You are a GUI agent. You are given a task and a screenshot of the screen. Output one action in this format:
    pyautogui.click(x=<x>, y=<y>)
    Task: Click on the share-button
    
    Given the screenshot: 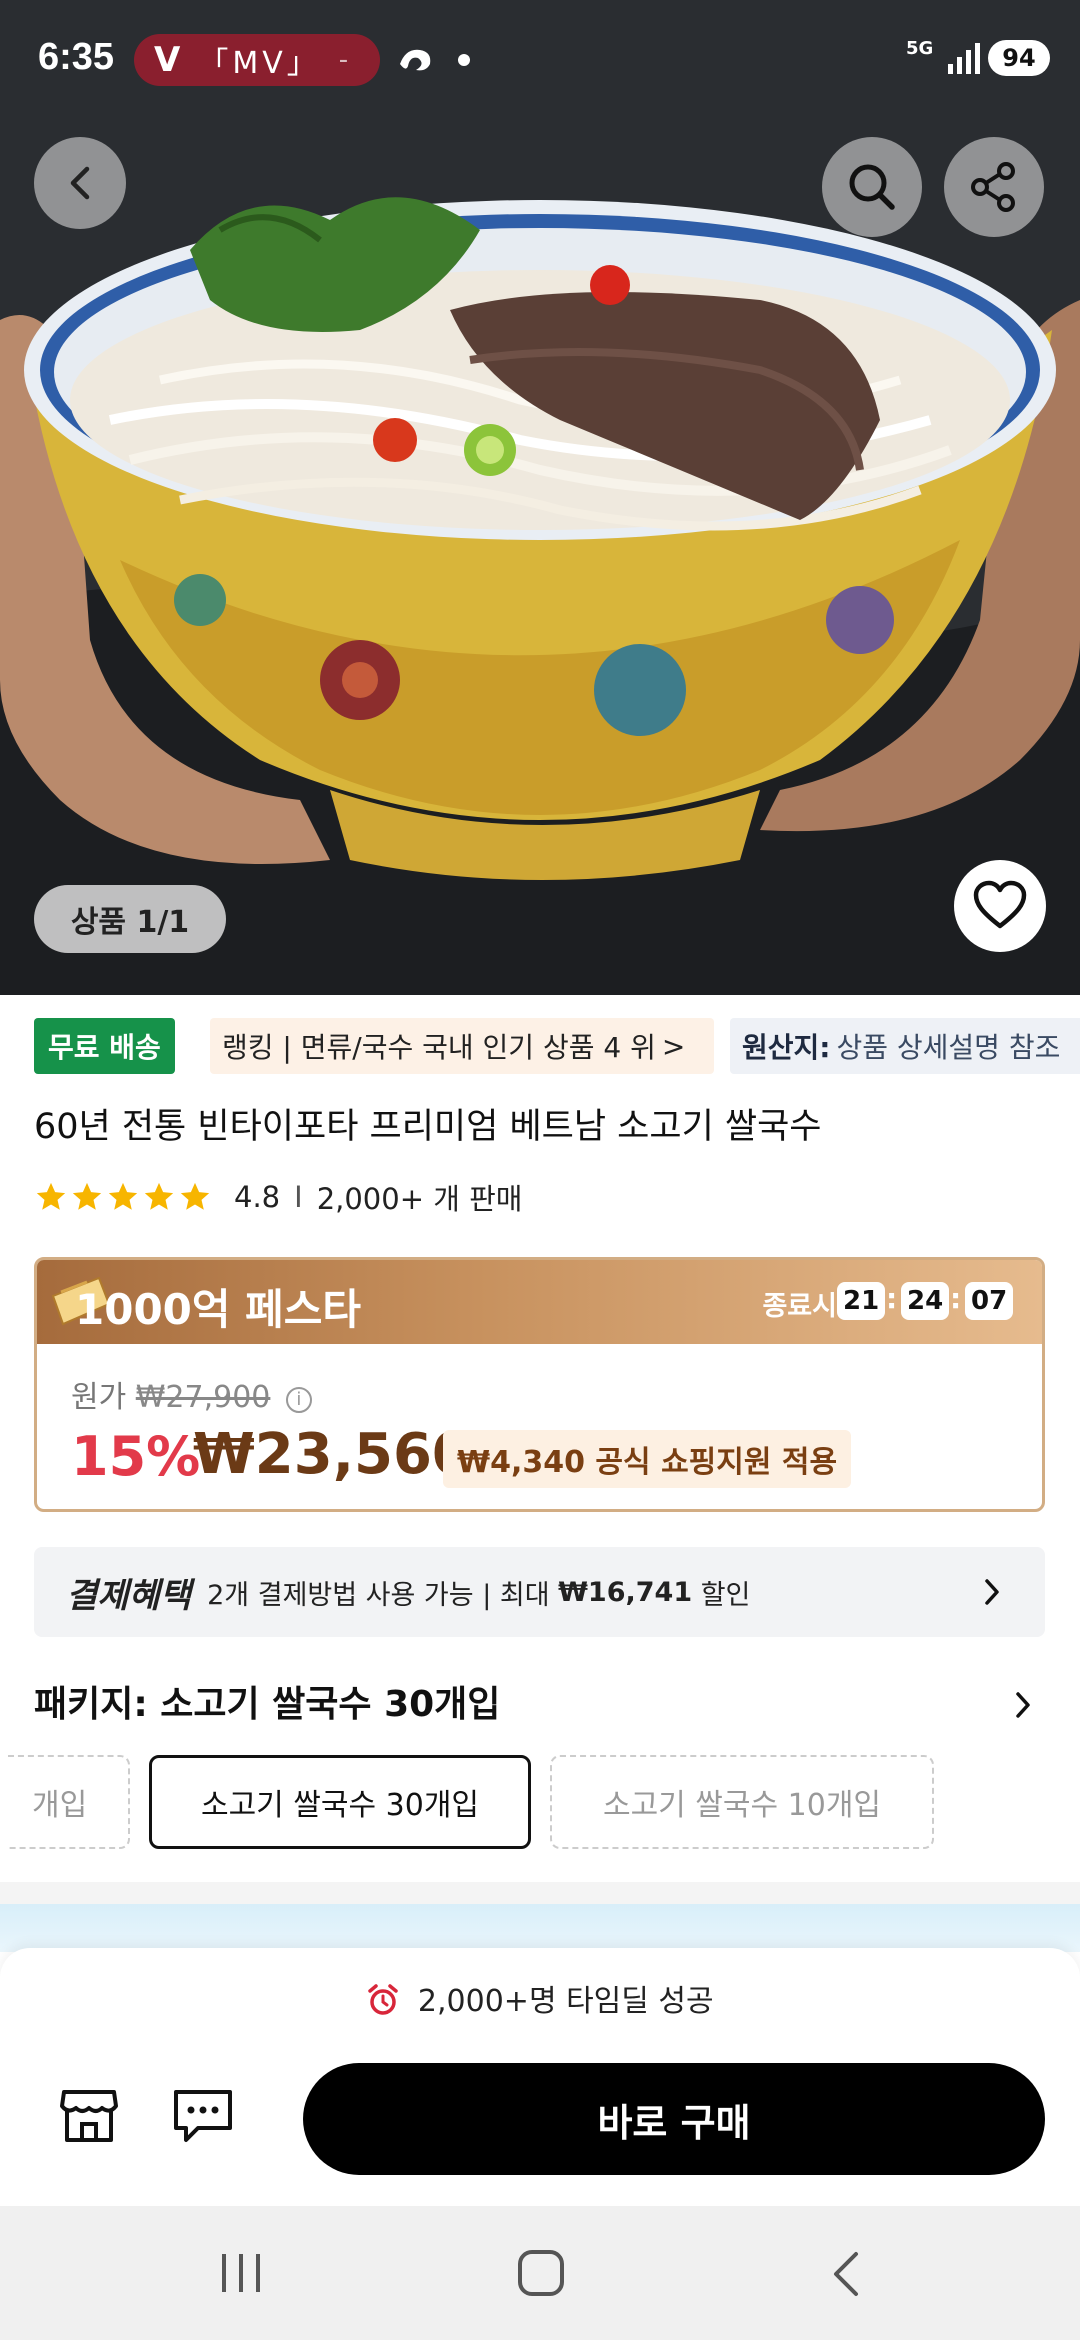 What is the action you would take?
    pyautogui.click(x=994, y=187)
    